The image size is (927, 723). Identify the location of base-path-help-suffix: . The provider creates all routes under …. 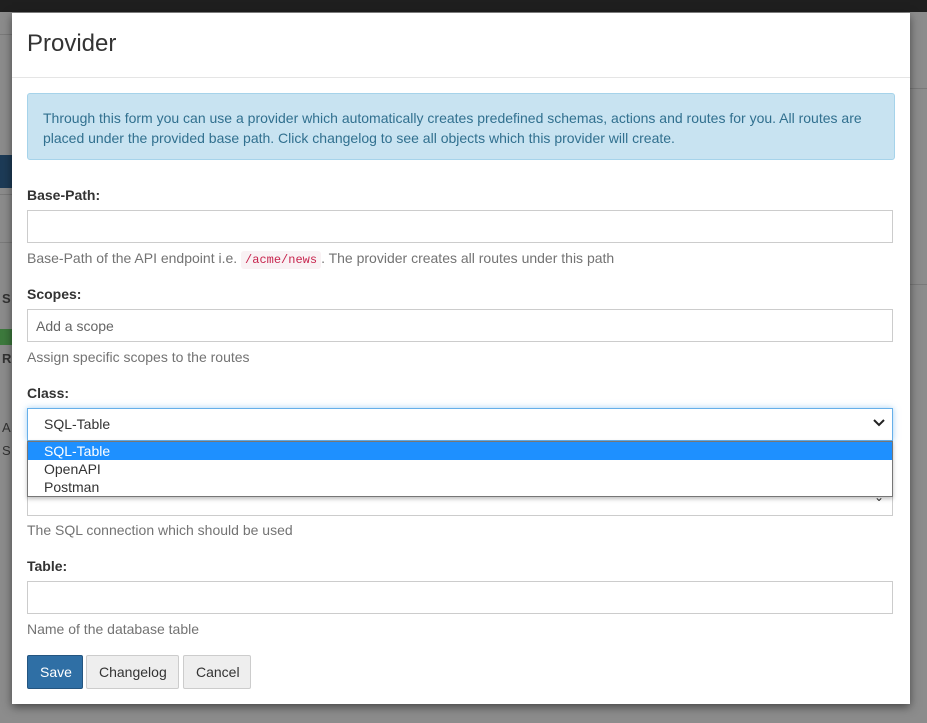
(468, 258).